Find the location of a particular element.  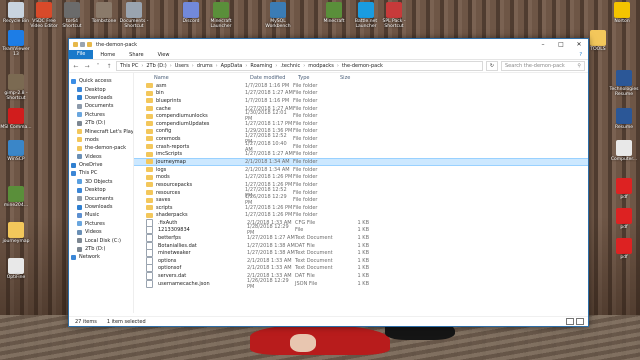

title-bar: the-demon-pack – □ ✕ is located at coordinates (328, 44).